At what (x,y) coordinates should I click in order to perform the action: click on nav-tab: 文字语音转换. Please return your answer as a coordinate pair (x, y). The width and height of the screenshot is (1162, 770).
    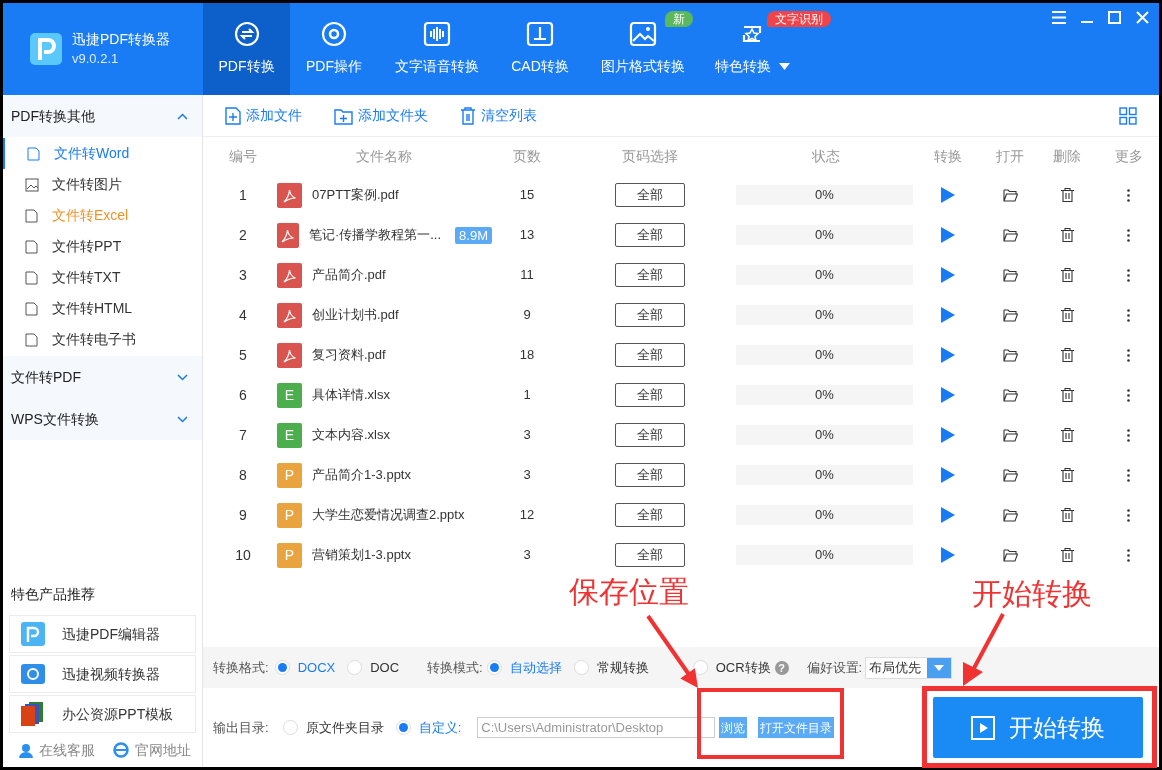
    Looking at the image, I should click on (437, 49).